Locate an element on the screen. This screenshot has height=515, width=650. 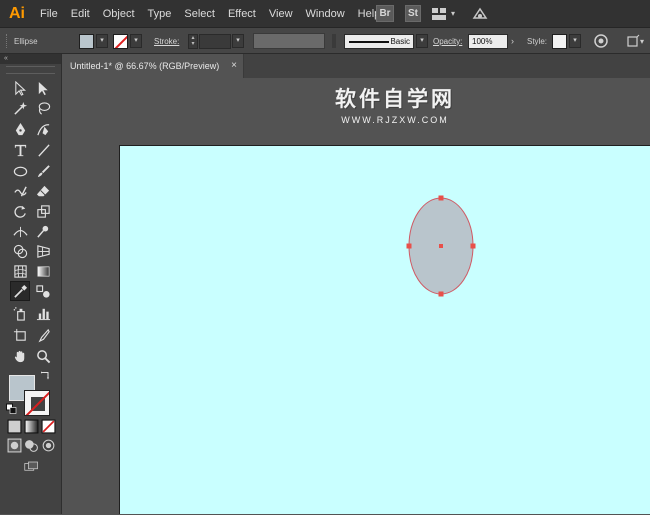
type-tool-icon is located at coordinates (20, 150).